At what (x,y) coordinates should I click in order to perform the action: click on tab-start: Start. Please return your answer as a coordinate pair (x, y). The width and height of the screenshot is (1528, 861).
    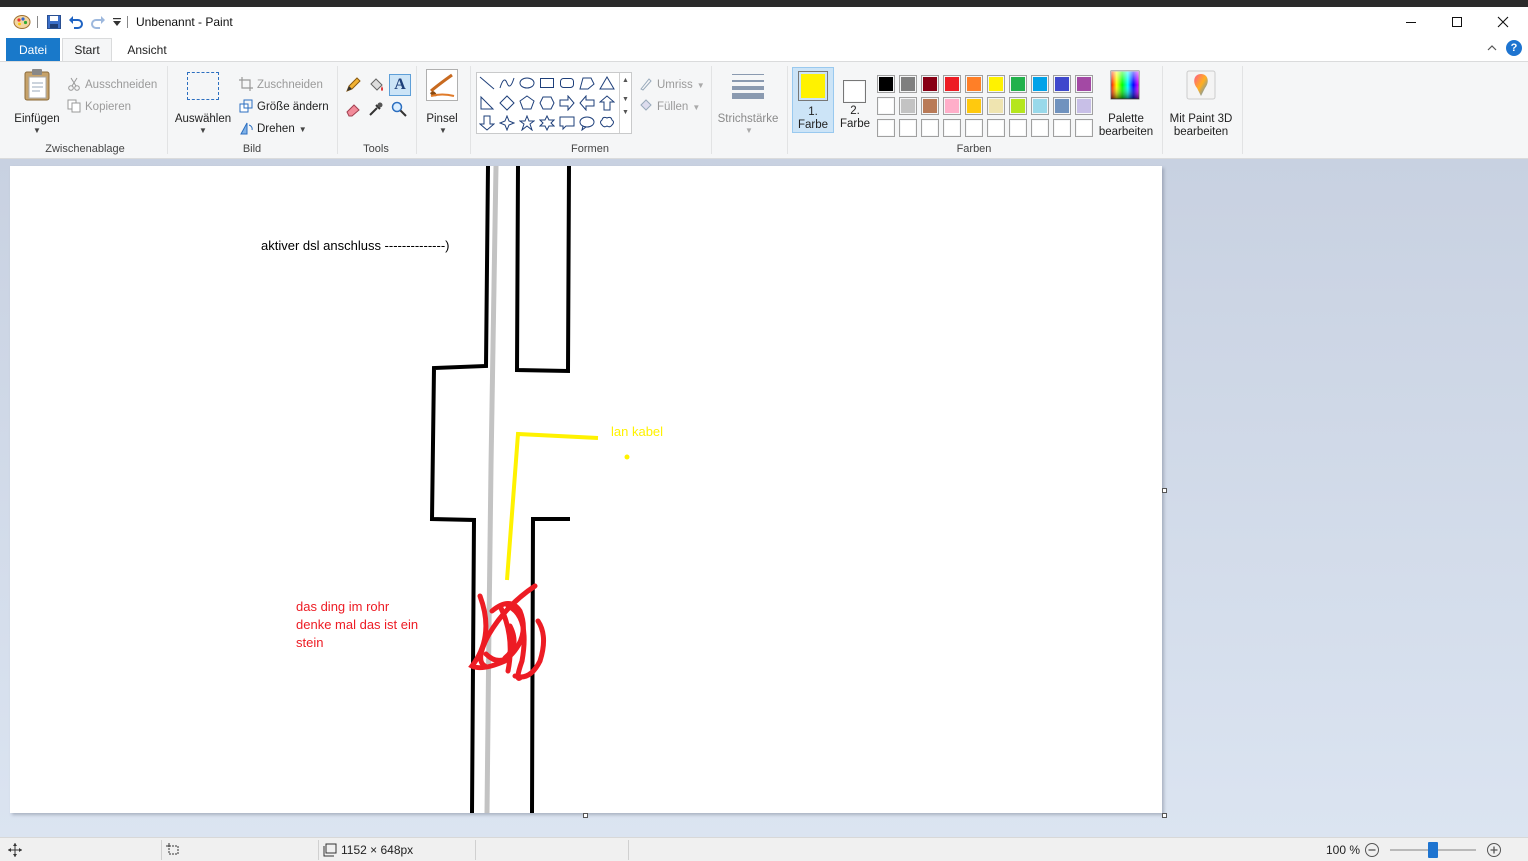
    Looking at the image, I should click on (87, 49).